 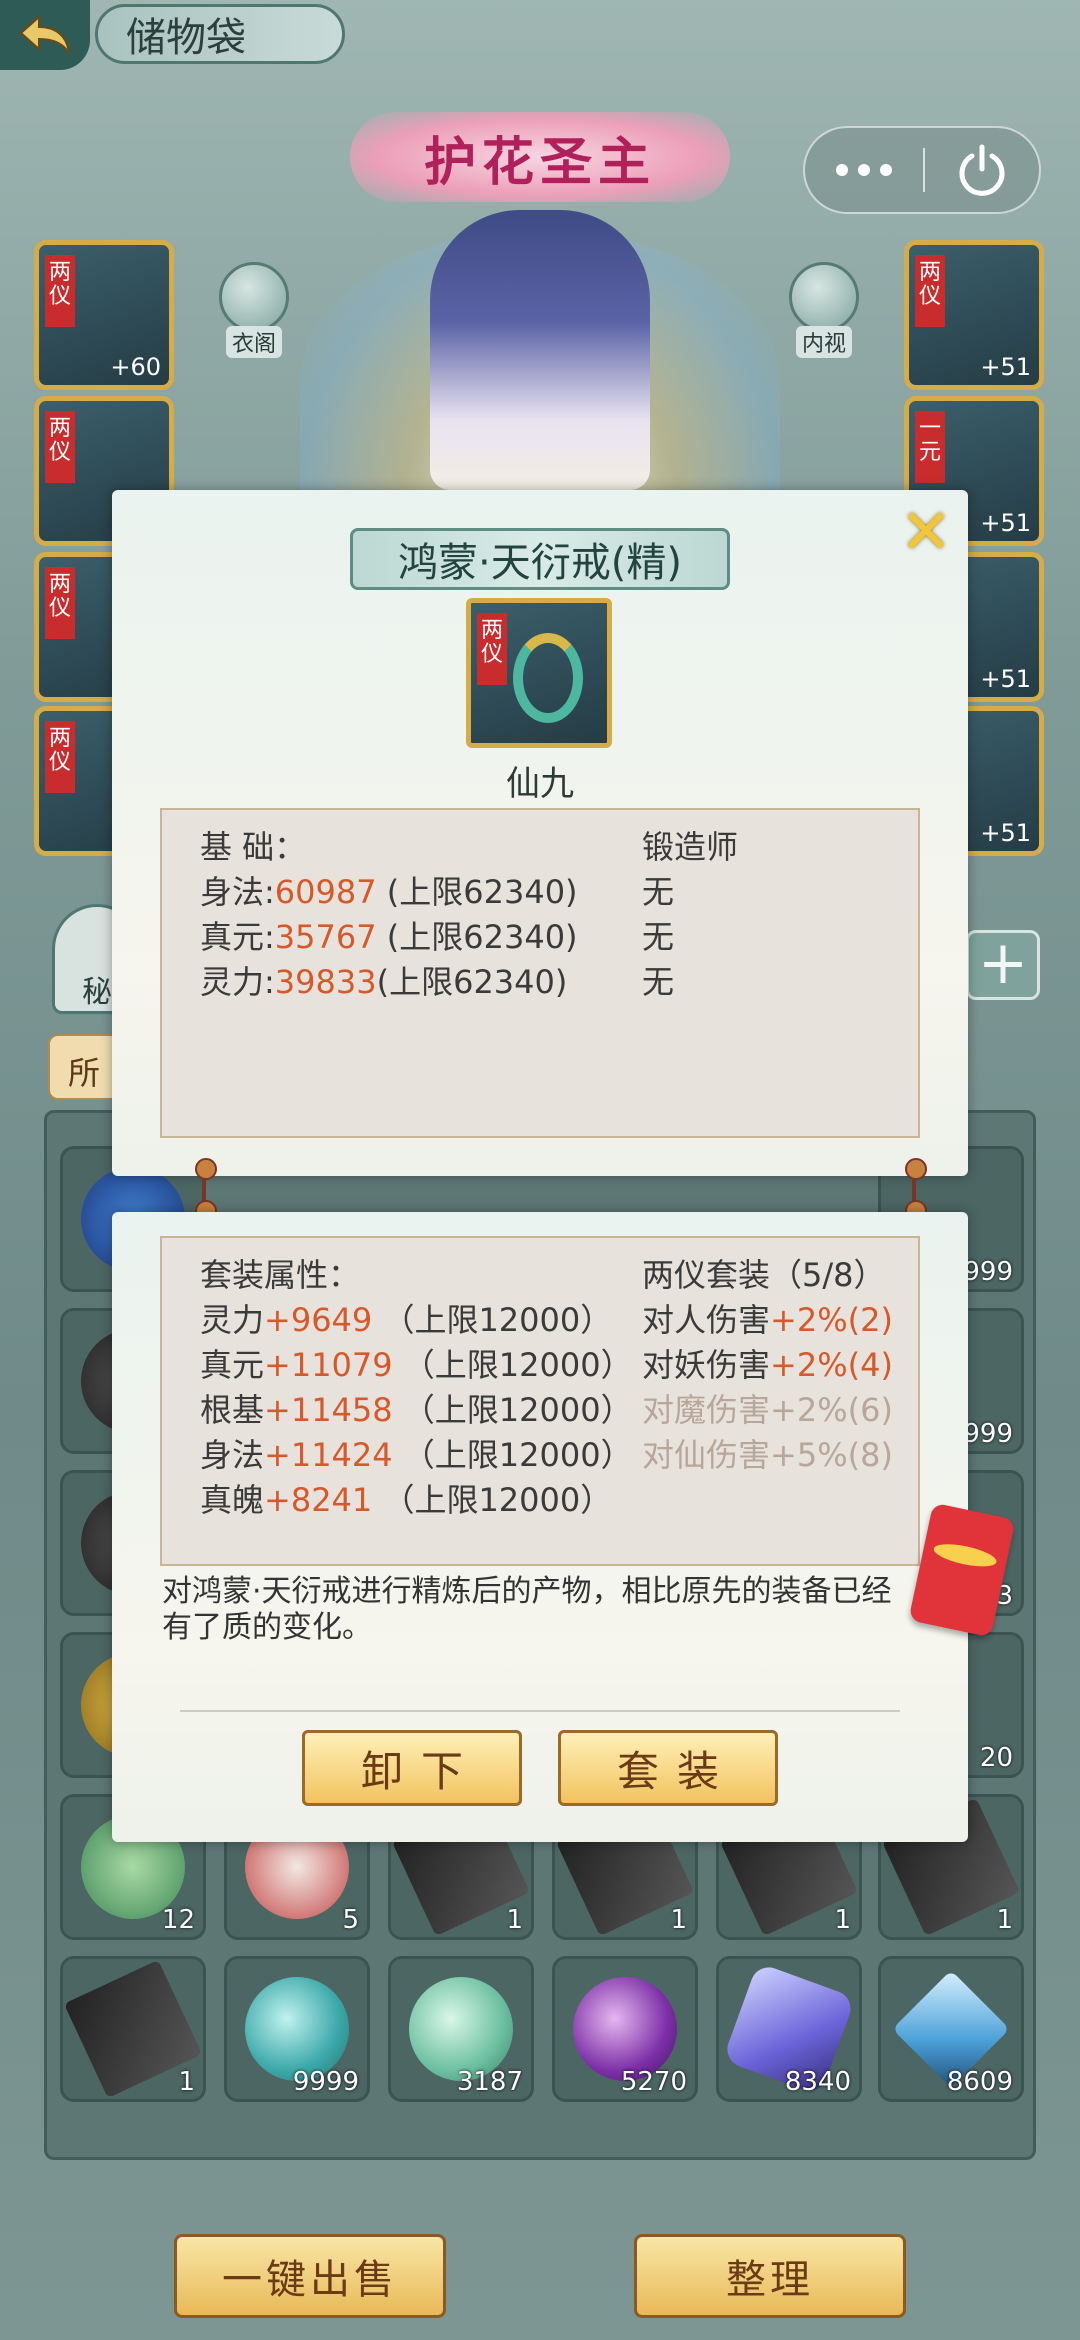 I want to click on inspect-label: 内视, so click(x=823, y=342).